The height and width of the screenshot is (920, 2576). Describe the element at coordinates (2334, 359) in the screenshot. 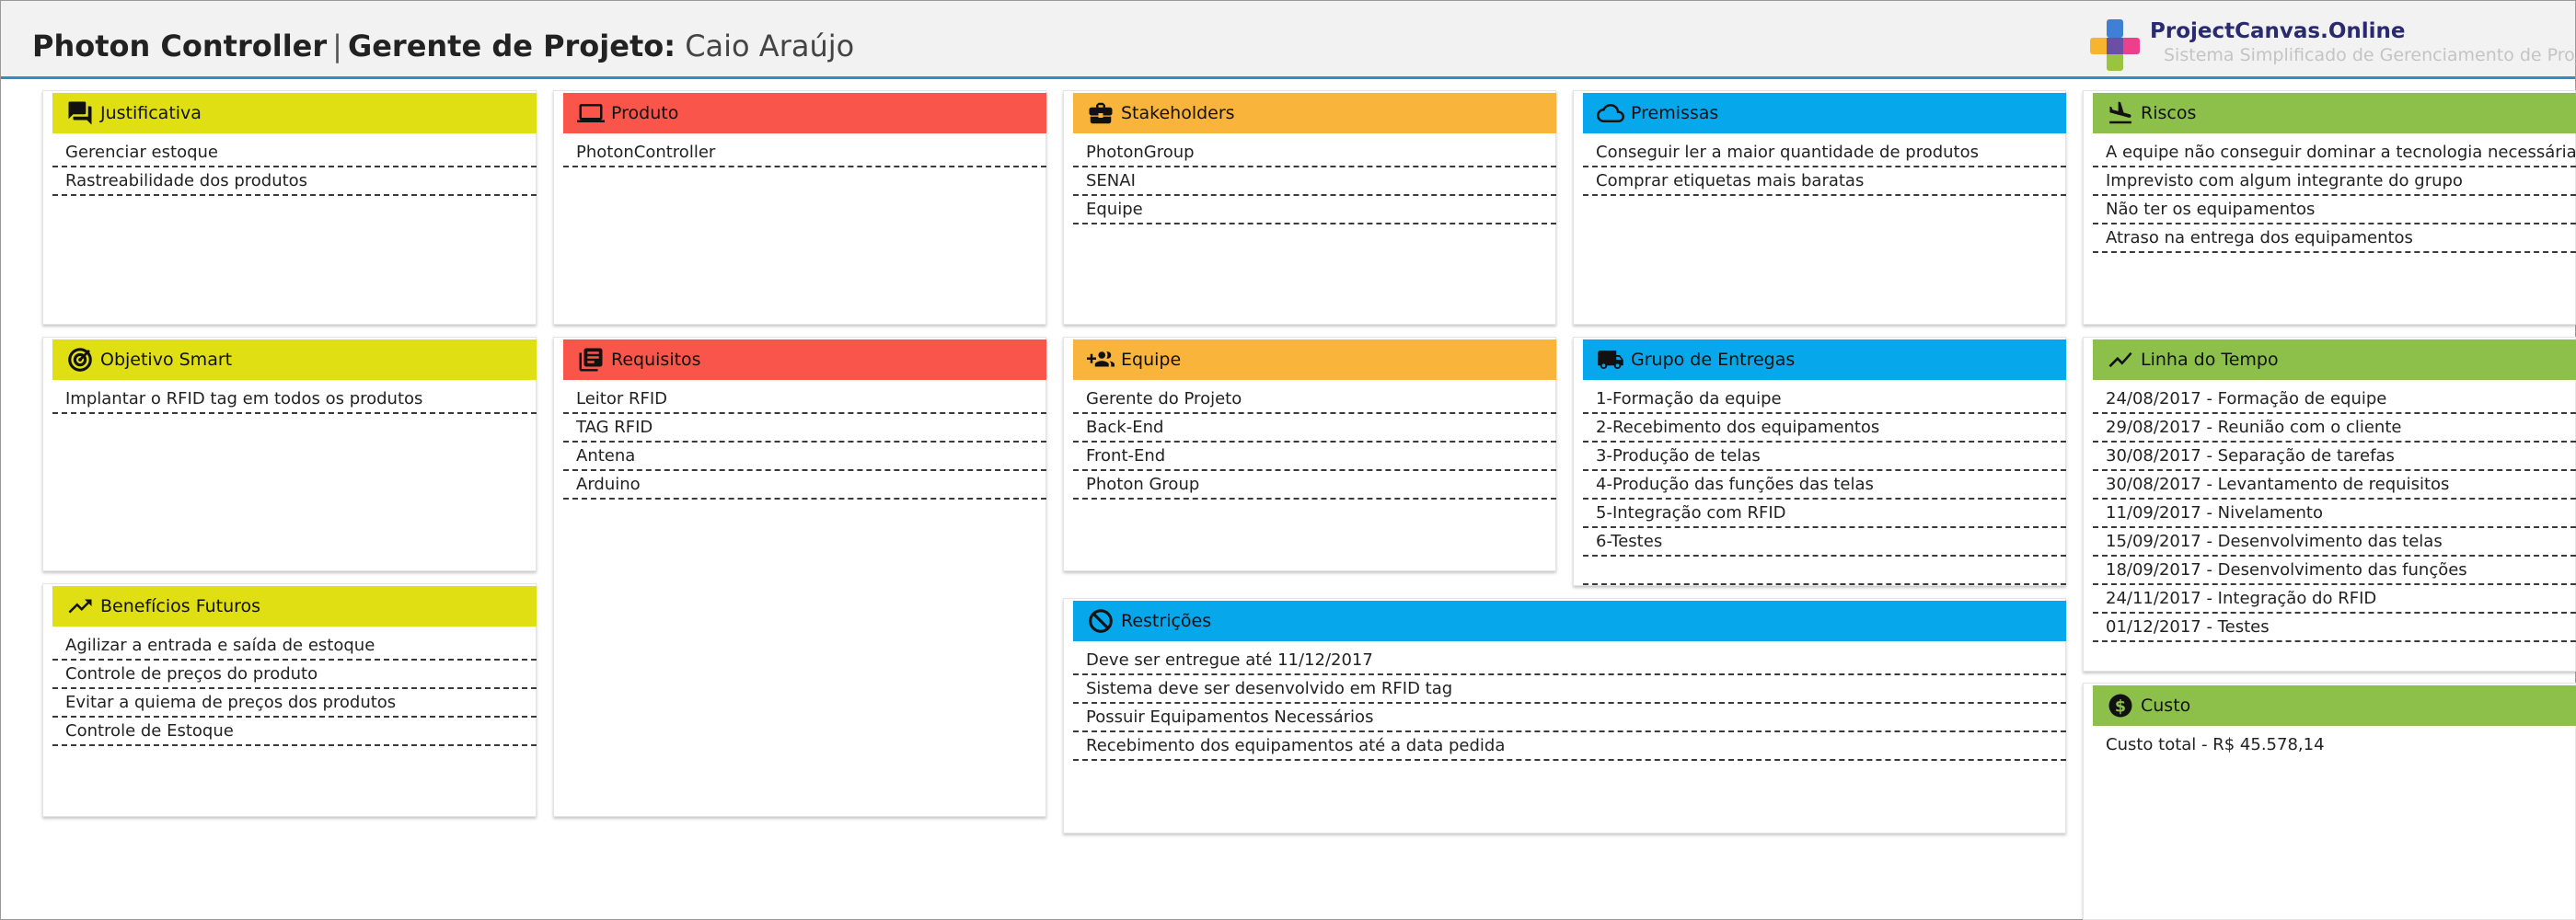

I see `card-header: Linha do Tempo` at that location.